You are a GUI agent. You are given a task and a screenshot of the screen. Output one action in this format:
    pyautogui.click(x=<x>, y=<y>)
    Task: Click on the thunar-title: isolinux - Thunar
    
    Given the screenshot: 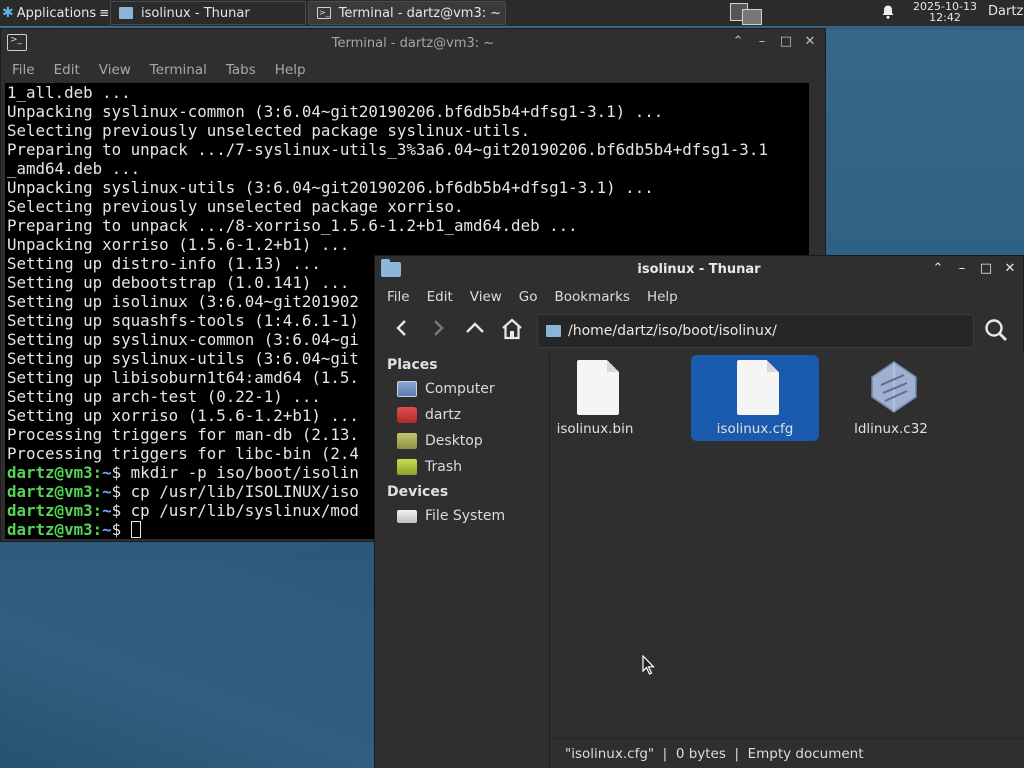 What is the action you would take?
    pyautogui.click(x=699, y=269)
    